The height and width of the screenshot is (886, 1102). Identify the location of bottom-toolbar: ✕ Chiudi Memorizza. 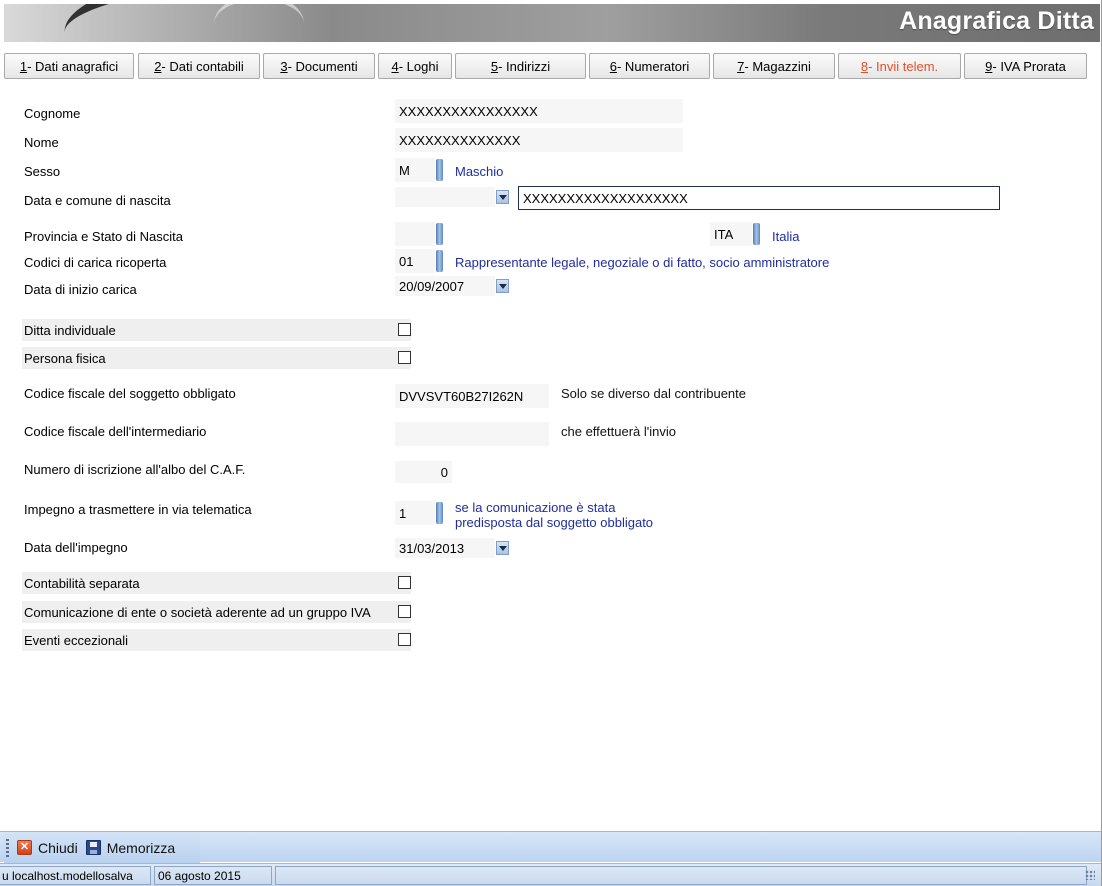
(550, 847).